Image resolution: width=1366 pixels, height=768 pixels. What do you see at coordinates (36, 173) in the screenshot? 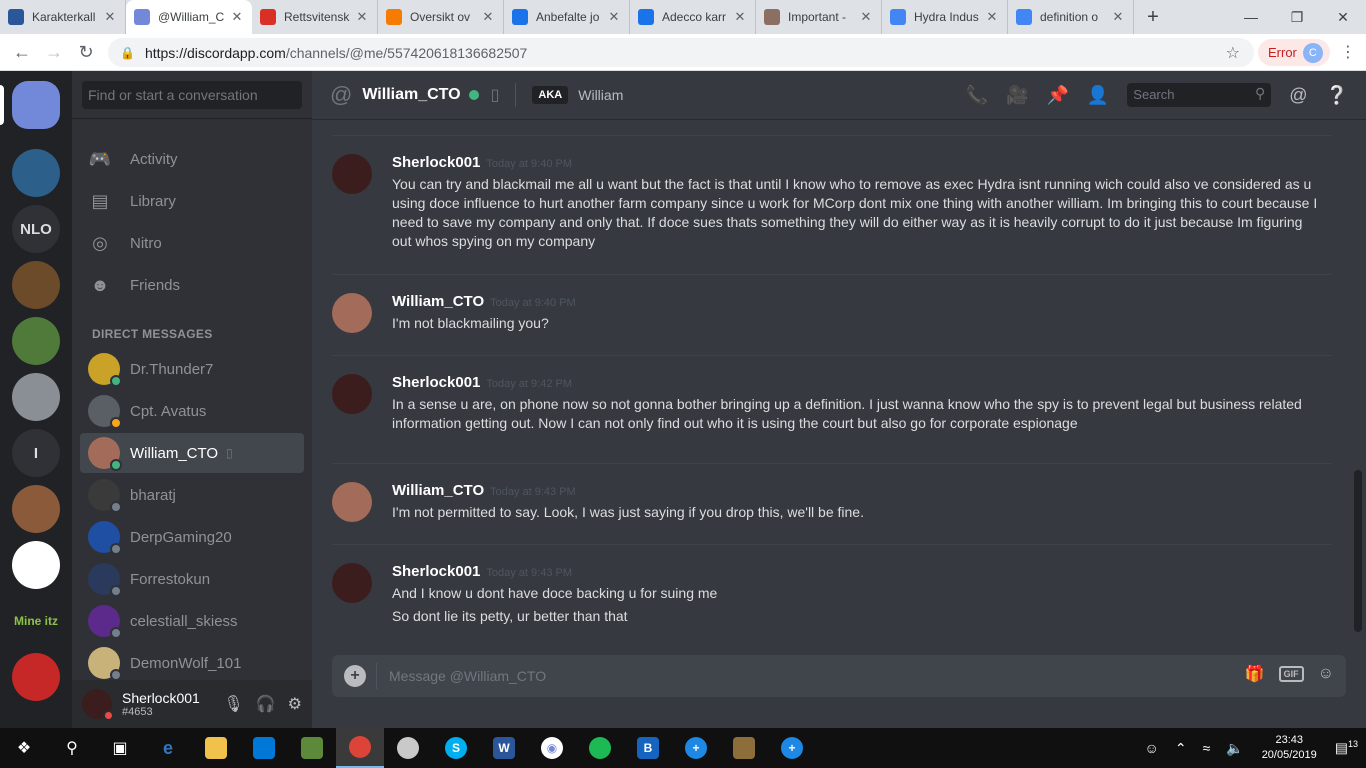
I see `guild-globe` at bounding box center [36, 173].